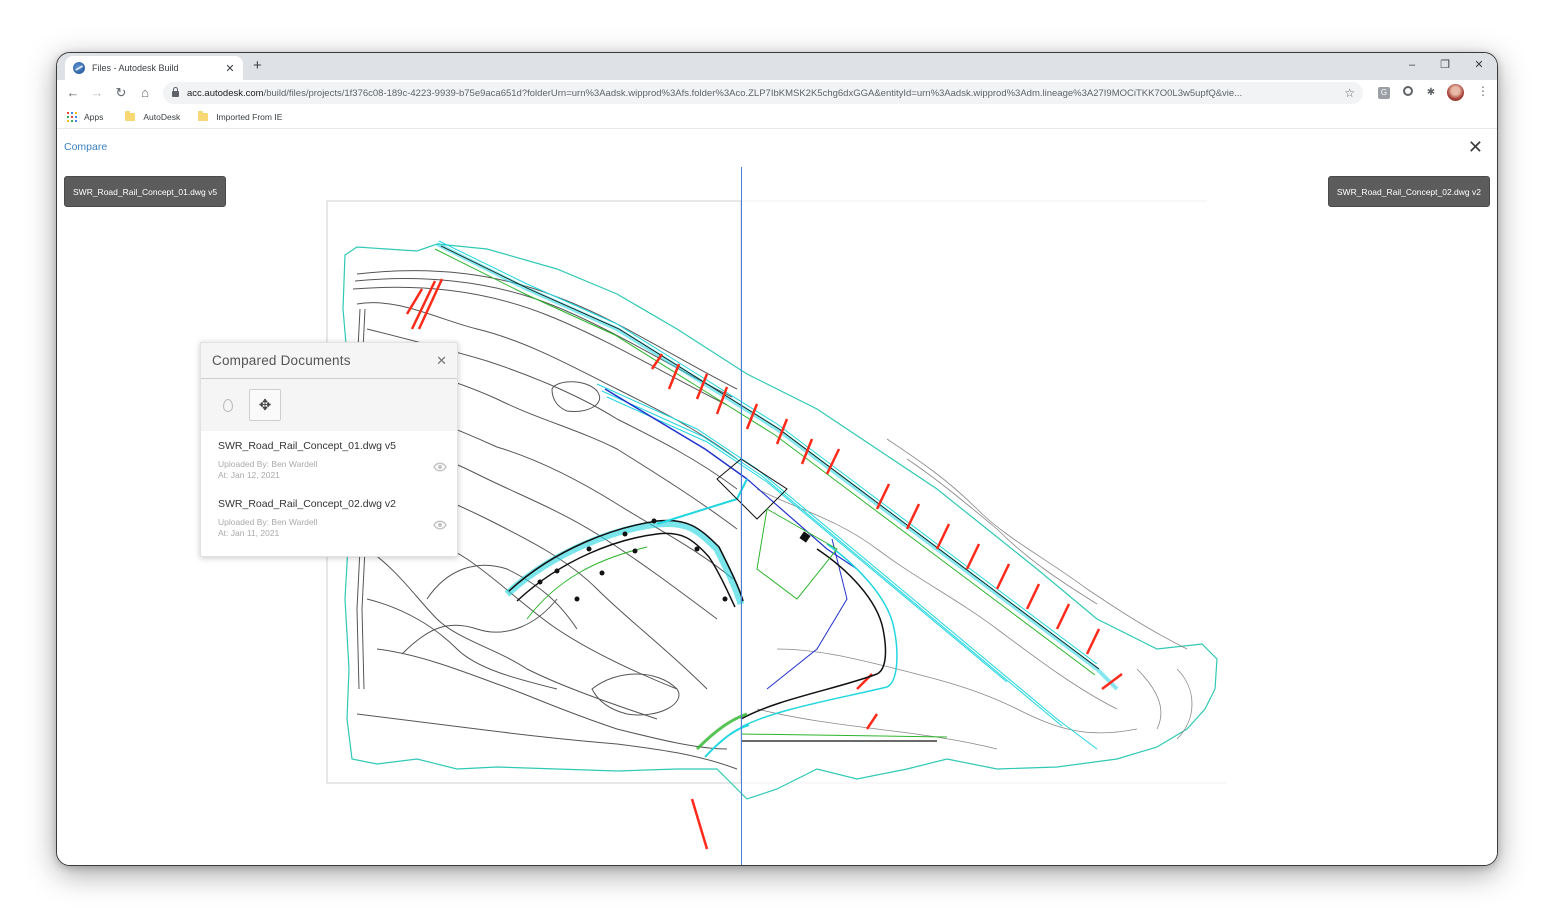 The height and width of the screenshot is (923, 1552). I want to click on extension-g-icon: G, so click(1384, 93).